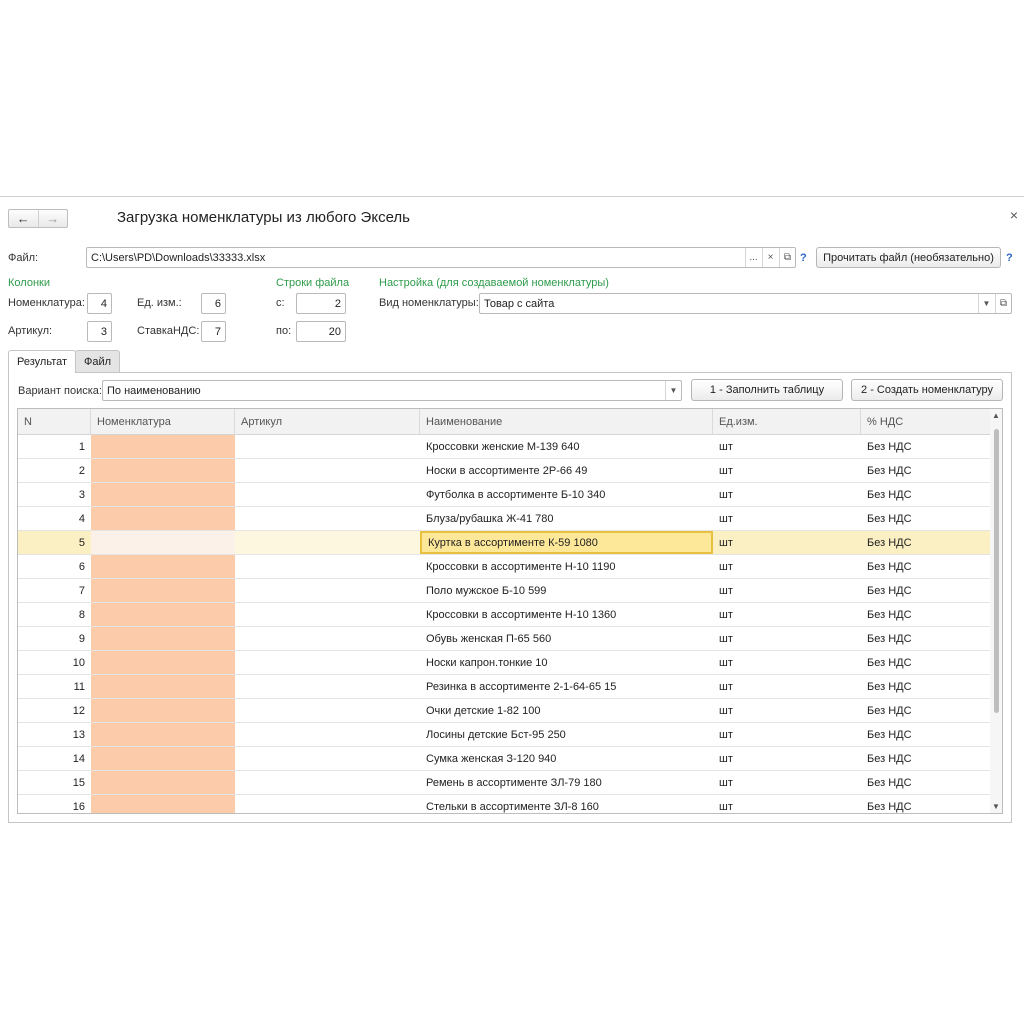 This screenshot has width=1024, height=1024. Describe the element at coordinates (54, 804) in the screenshot. I see `row-number: 16` at that location.